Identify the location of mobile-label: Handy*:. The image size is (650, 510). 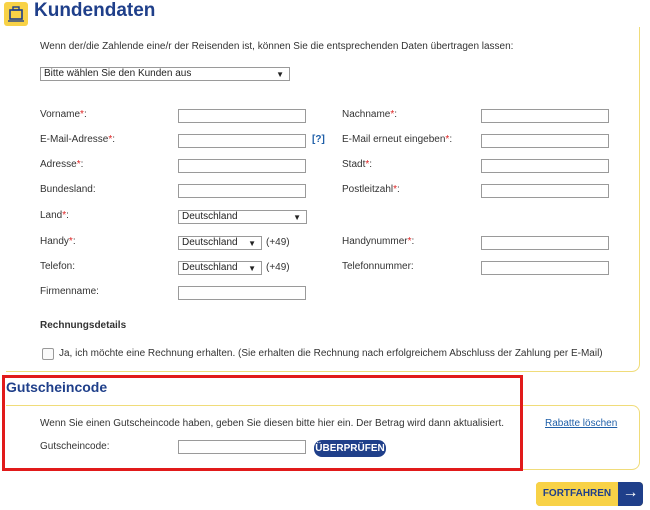
(58, 241).